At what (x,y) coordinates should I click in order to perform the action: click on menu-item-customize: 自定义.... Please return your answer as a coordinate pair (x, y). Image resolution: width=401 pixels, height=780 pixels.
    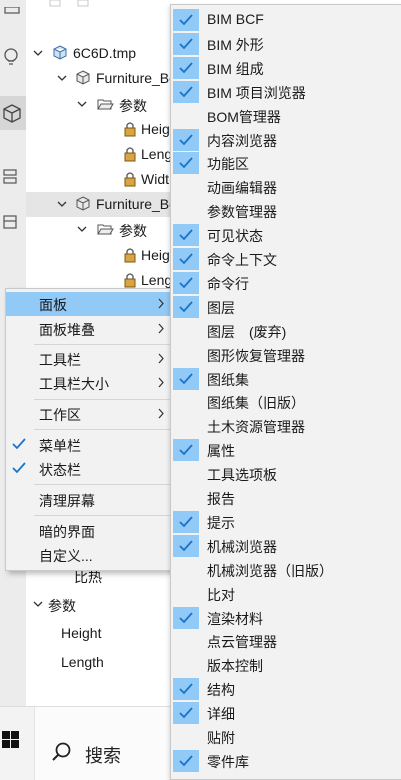
    Looking at the image, I should click on (89, 555).